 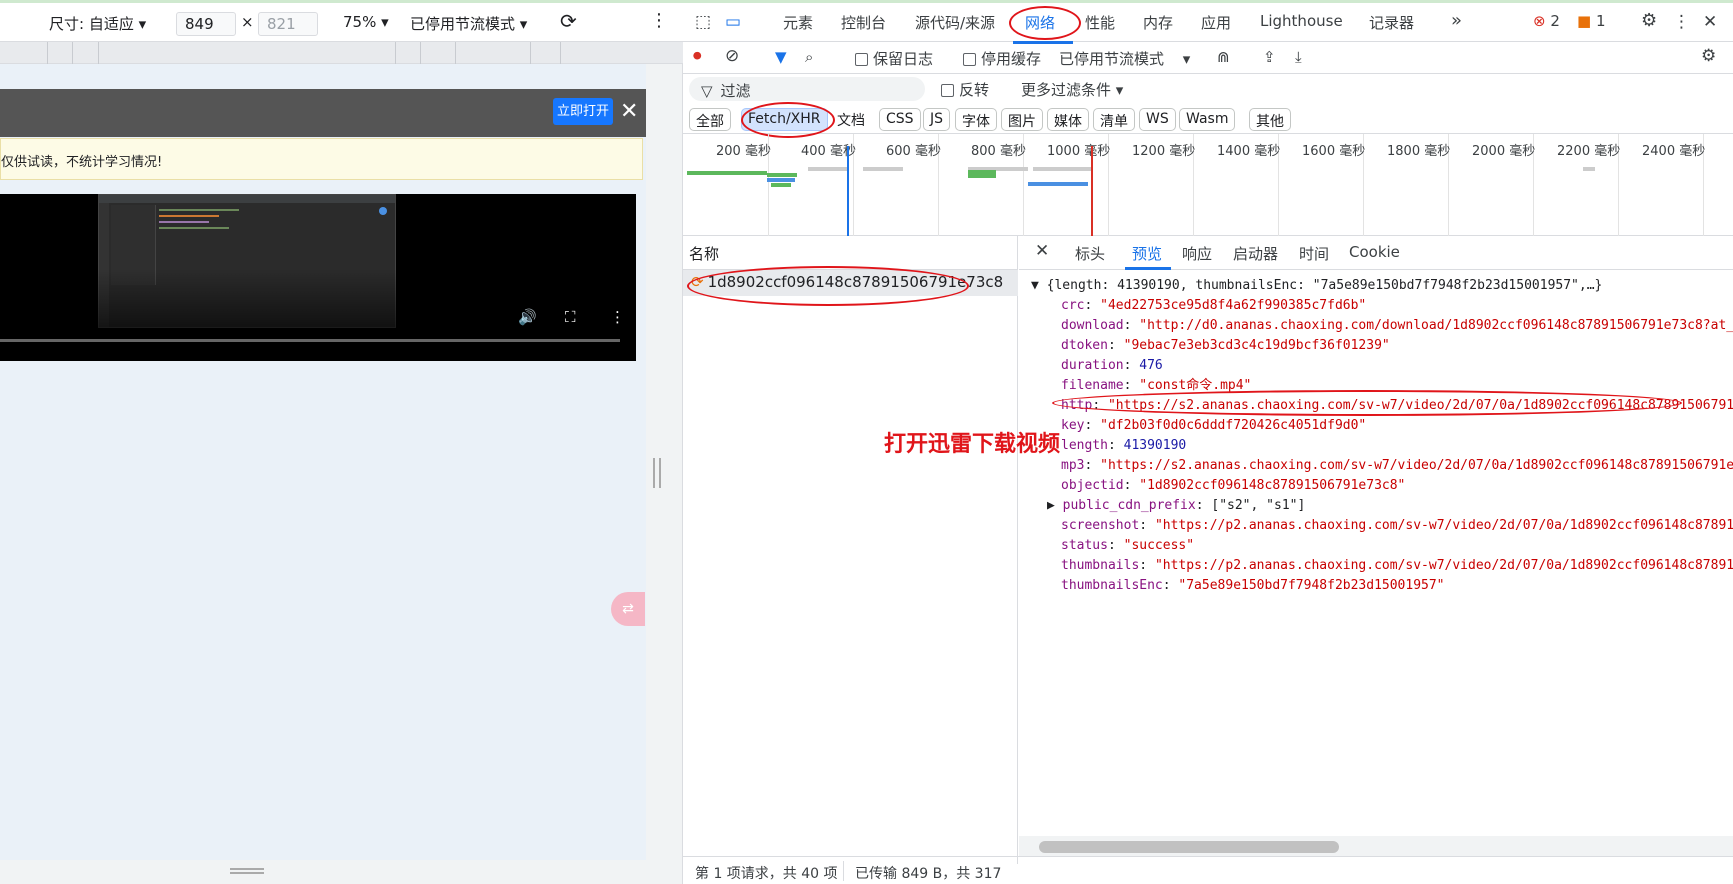 I want to click on tab-application: 应用, so click(x=1216, y=22).